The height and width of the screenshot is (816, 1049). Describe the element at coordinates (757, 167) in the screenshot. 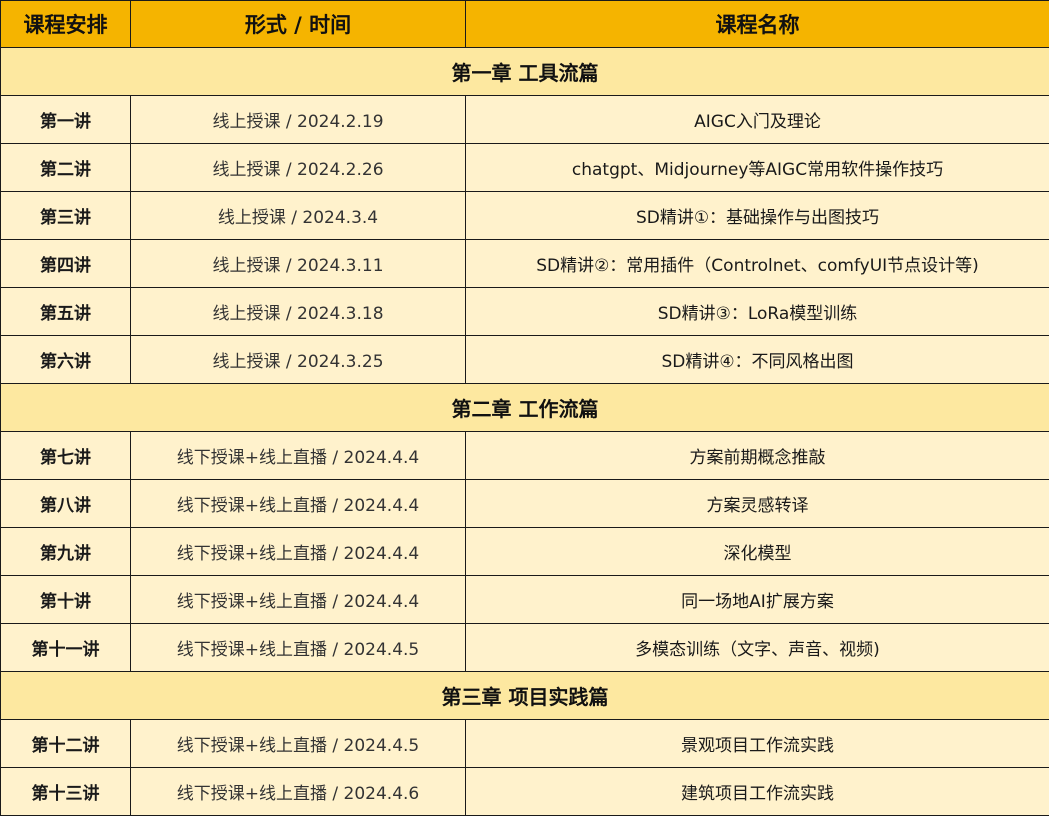

I see `course-name-cell: chatgpt、Midjourney等AIGC常用软件操作技巧` at that location.